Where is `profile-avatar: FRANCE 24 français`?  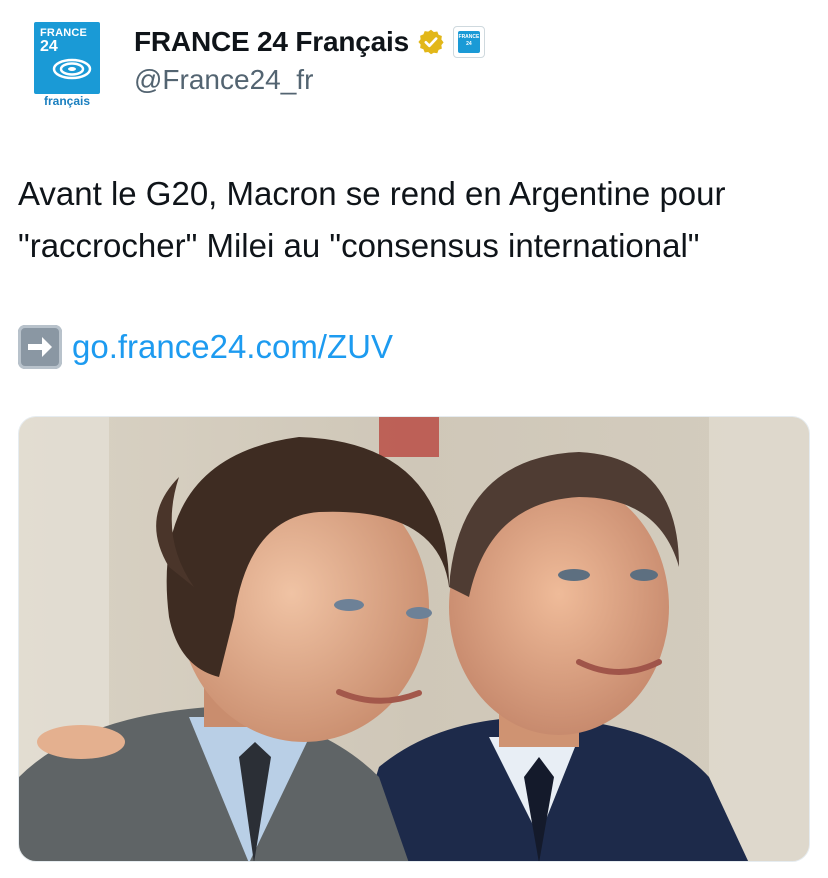
profile-avatar: FRANCE 24 français is located at coordinates (66, 63).